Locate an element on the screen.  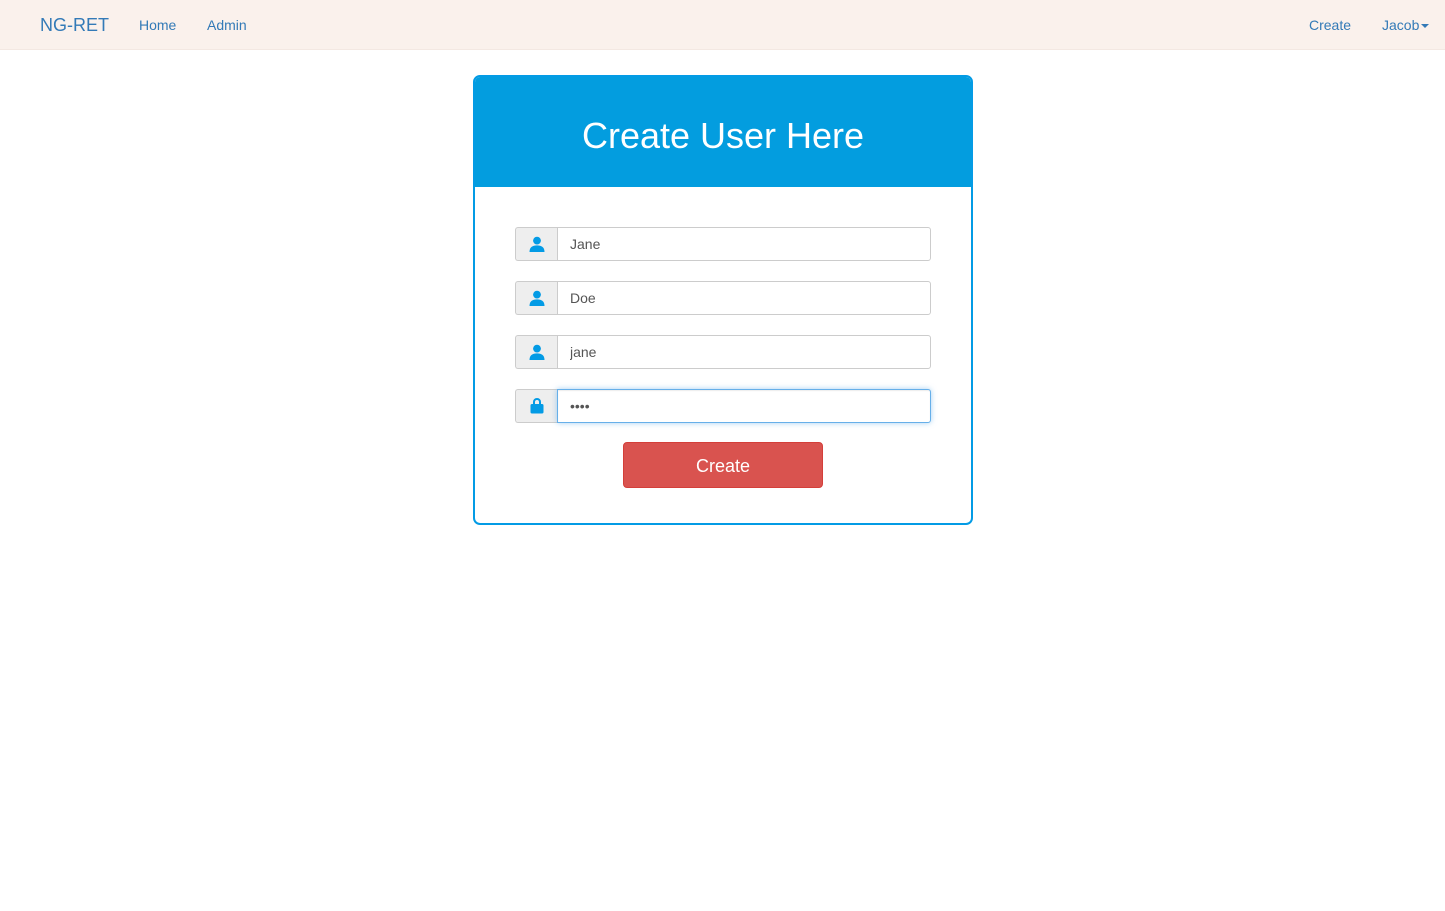
top-navbar: NG-RET Home Admin Create Jacob is located at coordinates (722, 25).